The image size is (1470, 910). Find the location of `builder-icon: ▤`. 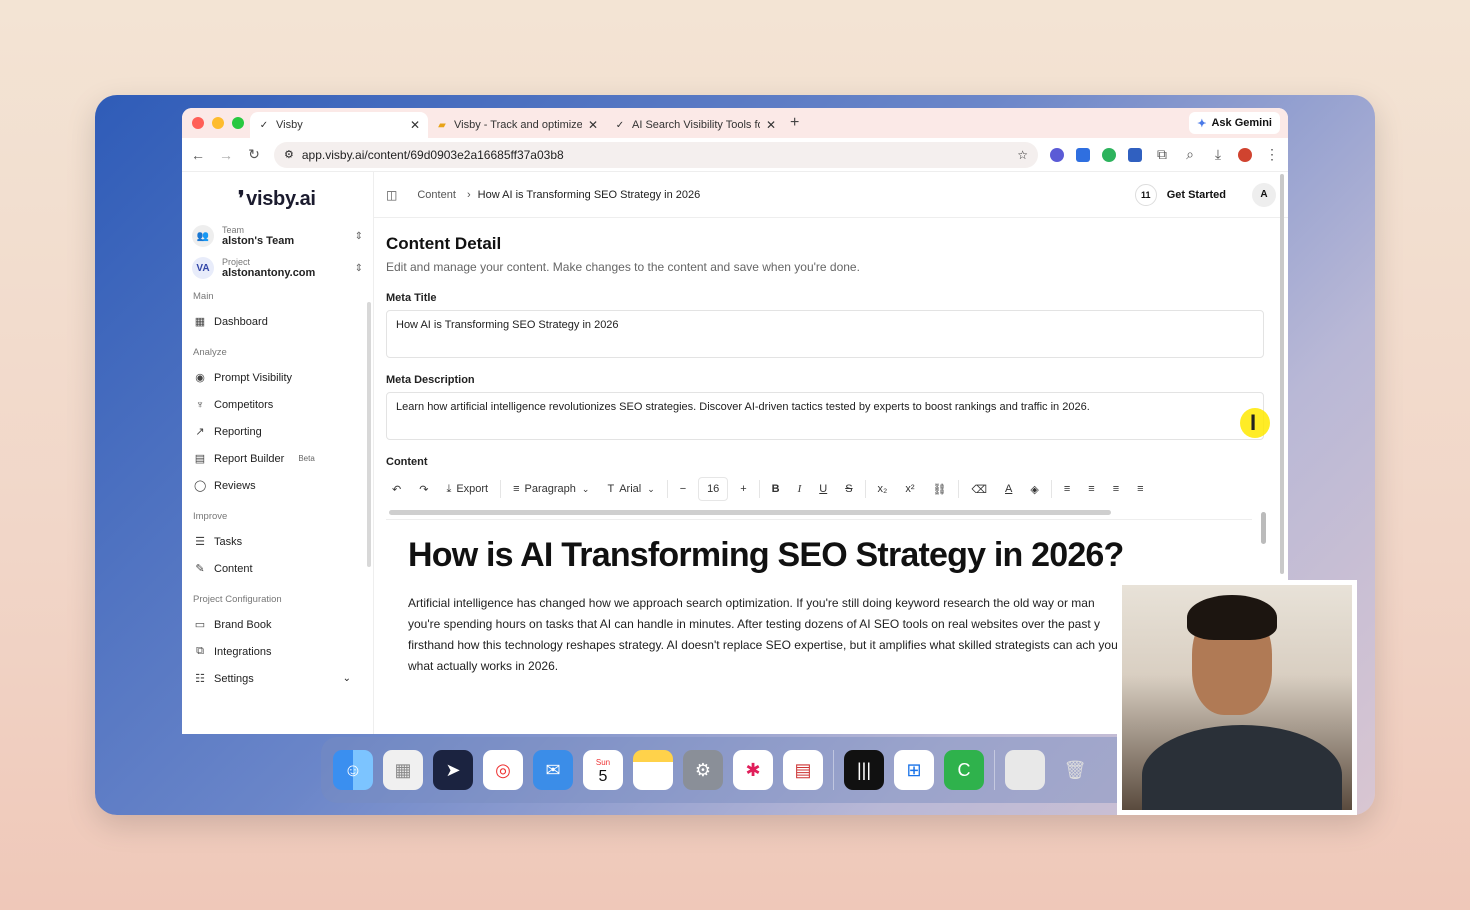

builder-icon: ▤ is located at coordinates (200, 459).